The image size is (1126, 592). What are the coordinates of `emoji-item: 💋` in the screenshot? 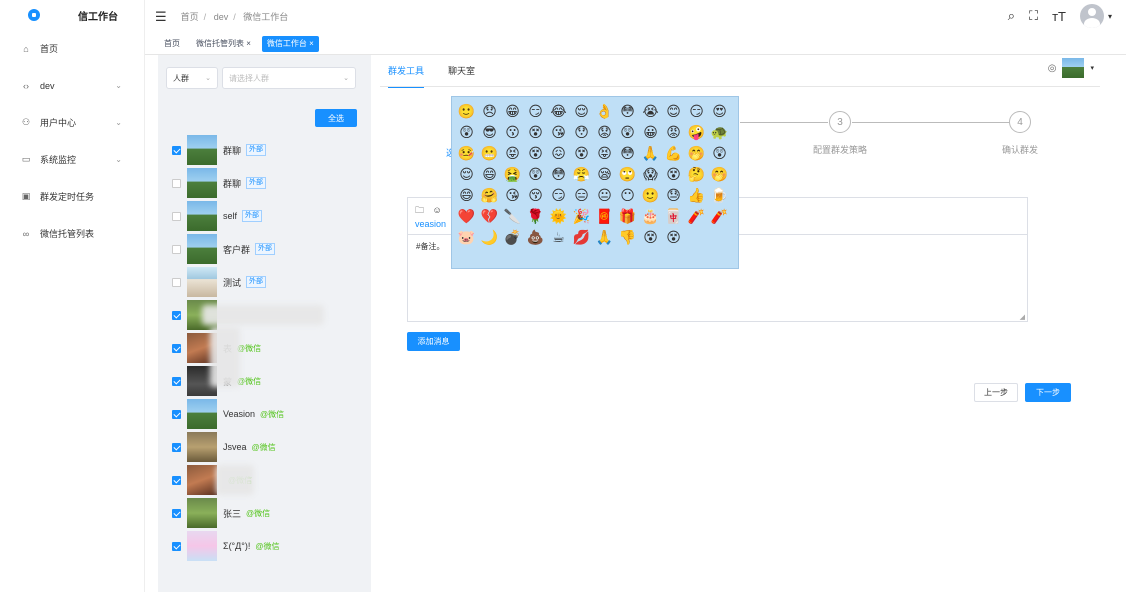 It's located at (581, 237).